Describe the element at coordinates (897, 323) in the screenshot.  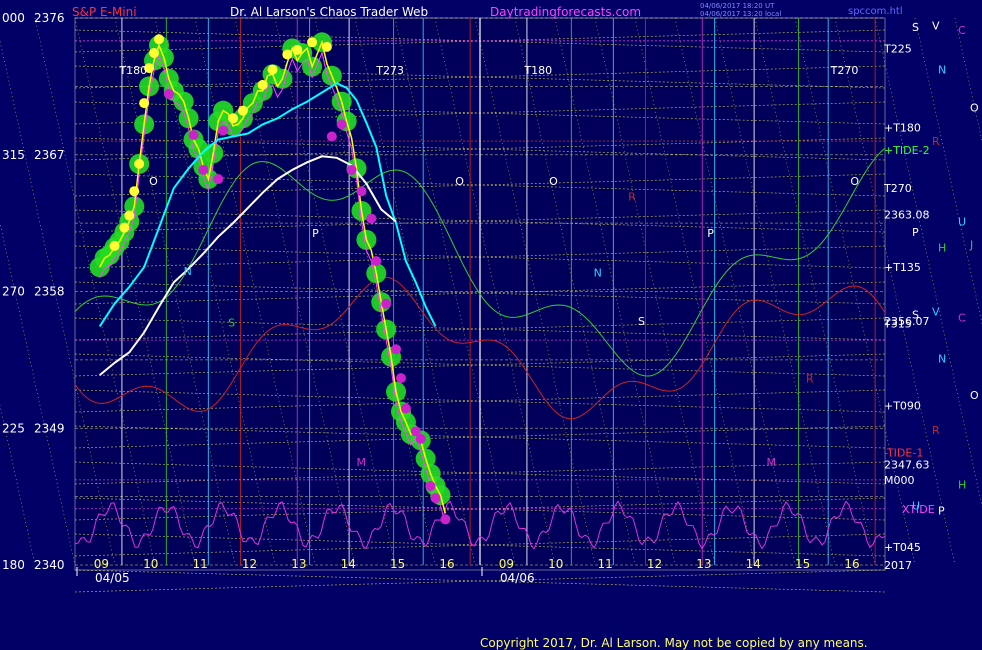
I see `right-label: T315` at that location.